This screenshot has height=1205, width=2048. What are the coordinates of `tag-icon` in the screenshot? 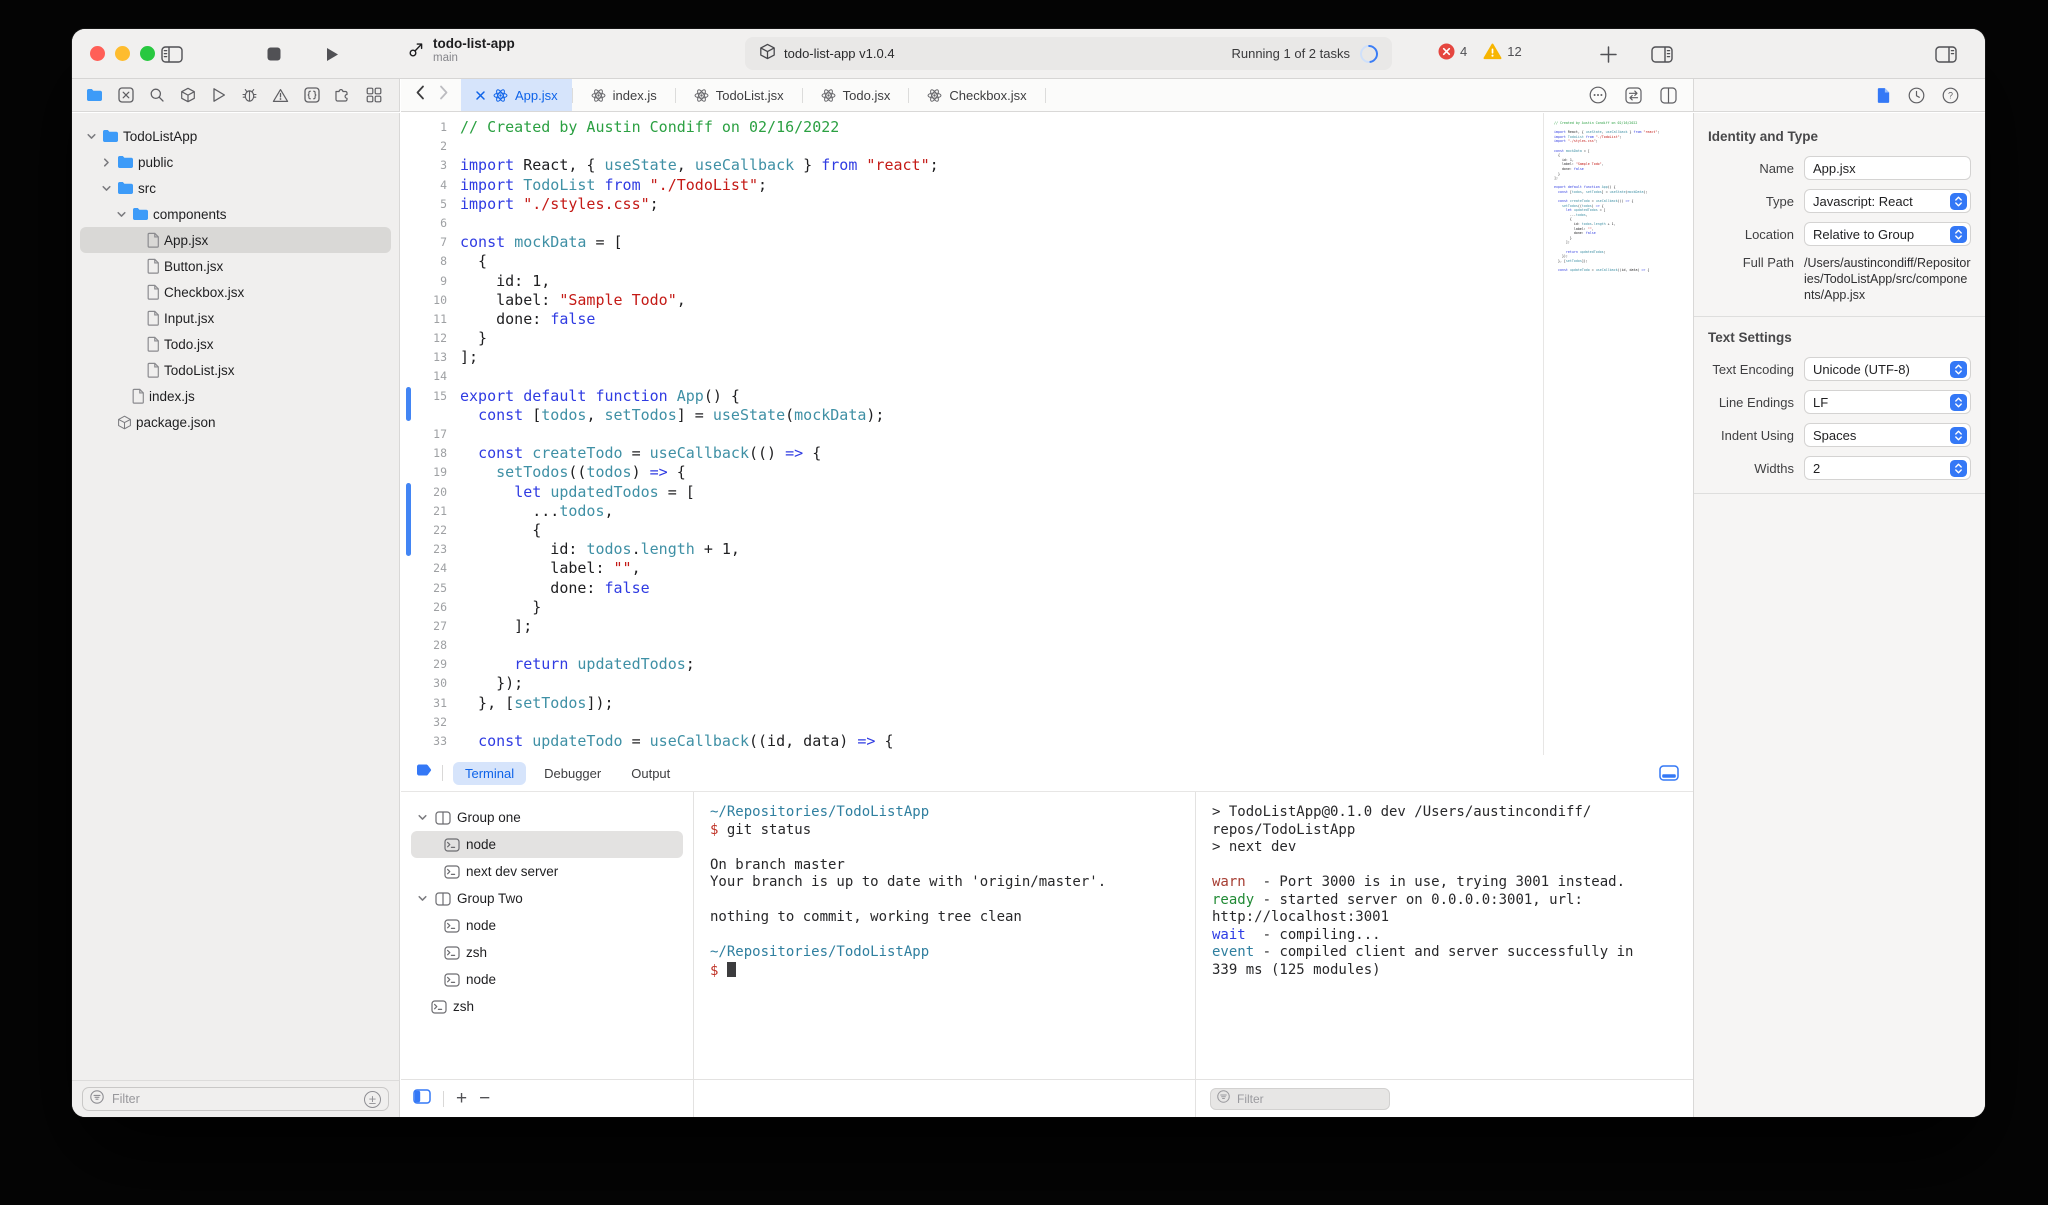 It's located at (423, 773).